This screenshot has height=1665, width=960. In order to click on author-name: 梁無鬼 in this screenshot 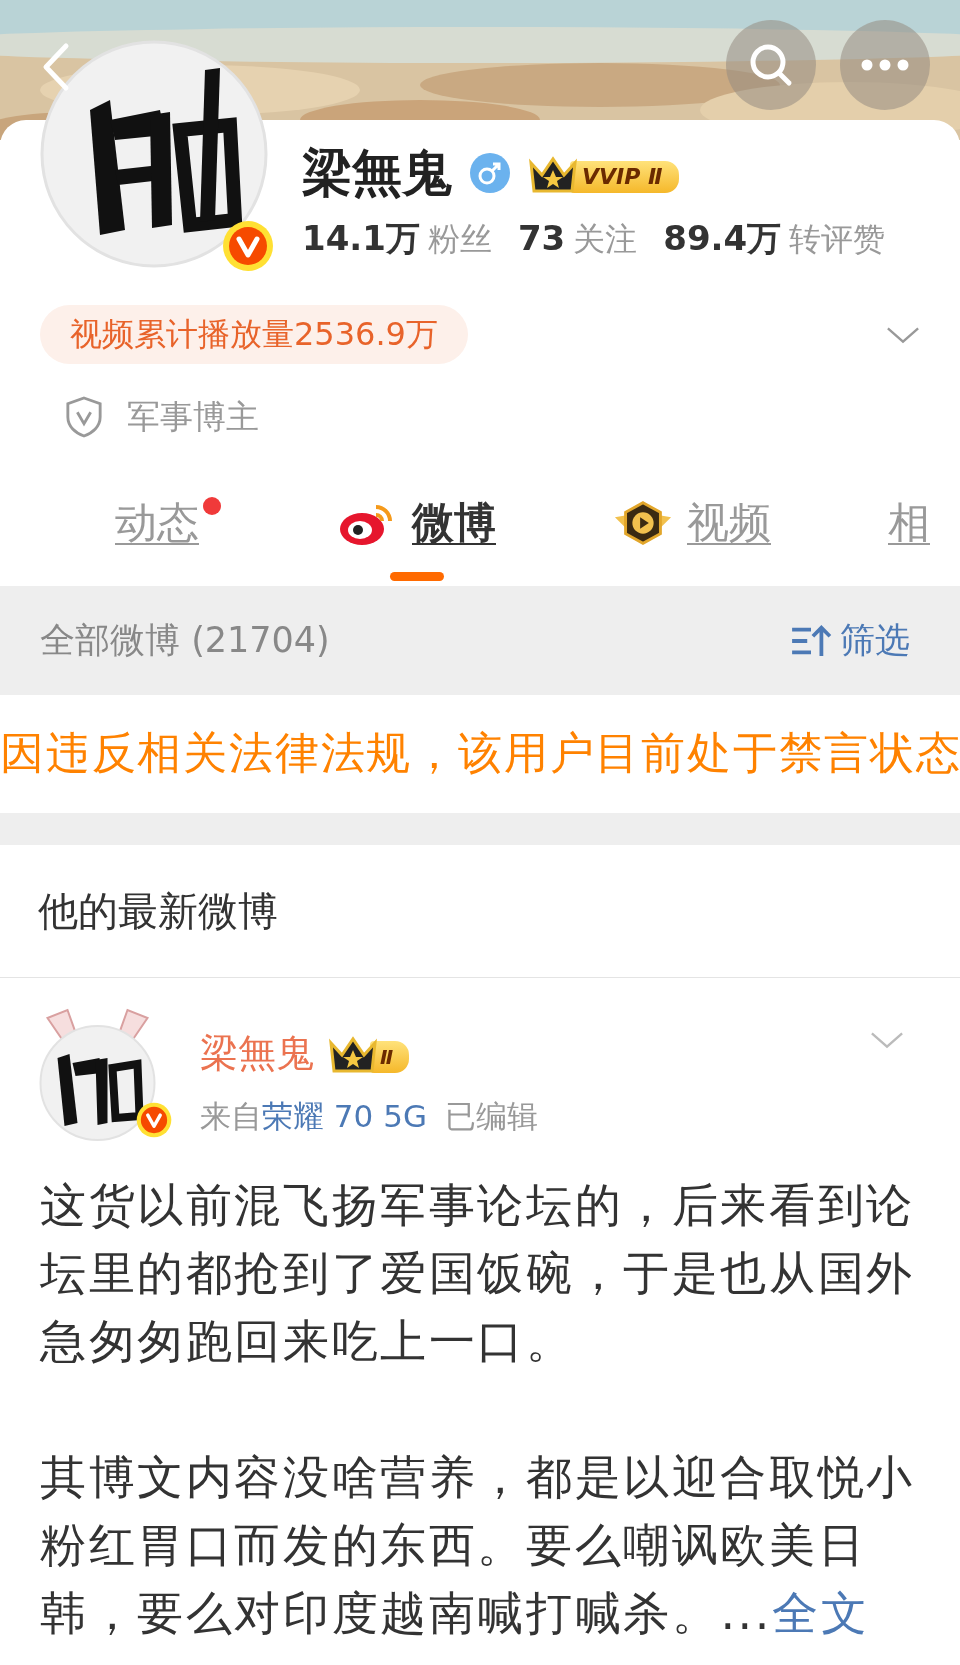, I will do `click(257, 1053)`.